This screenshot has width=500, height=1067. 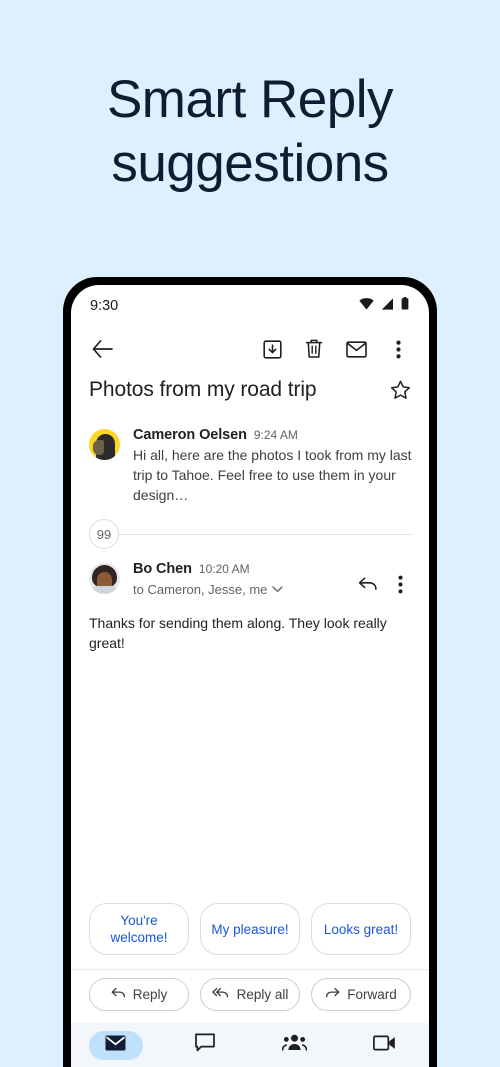 I want to click on wifi-icon, so click(x=366, y=306).